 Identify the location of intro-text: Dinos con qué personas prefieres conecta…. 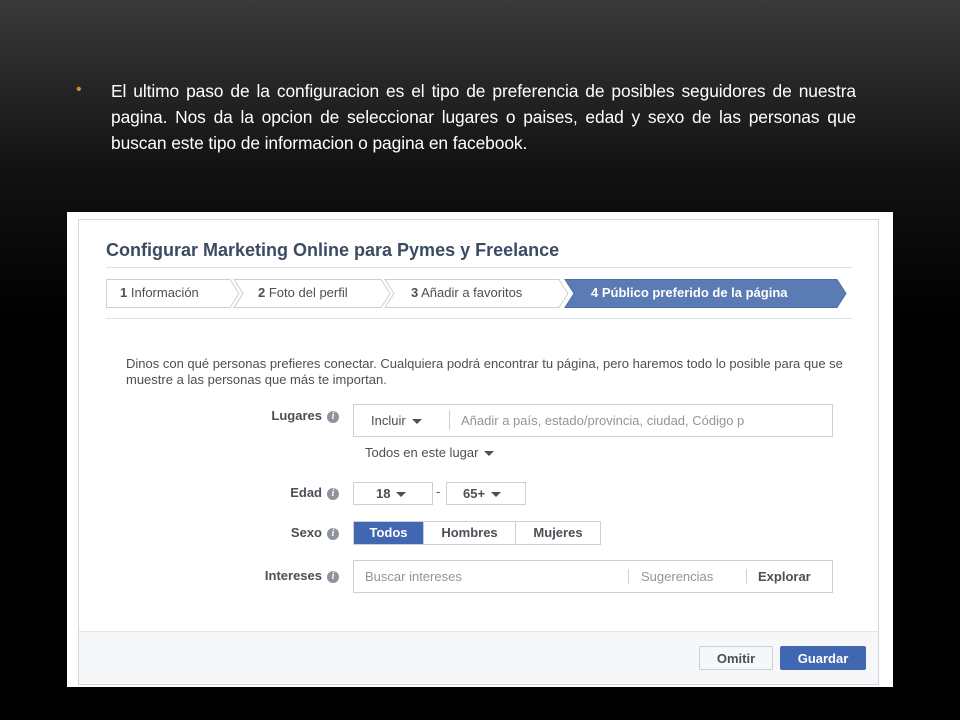
(484, 371).